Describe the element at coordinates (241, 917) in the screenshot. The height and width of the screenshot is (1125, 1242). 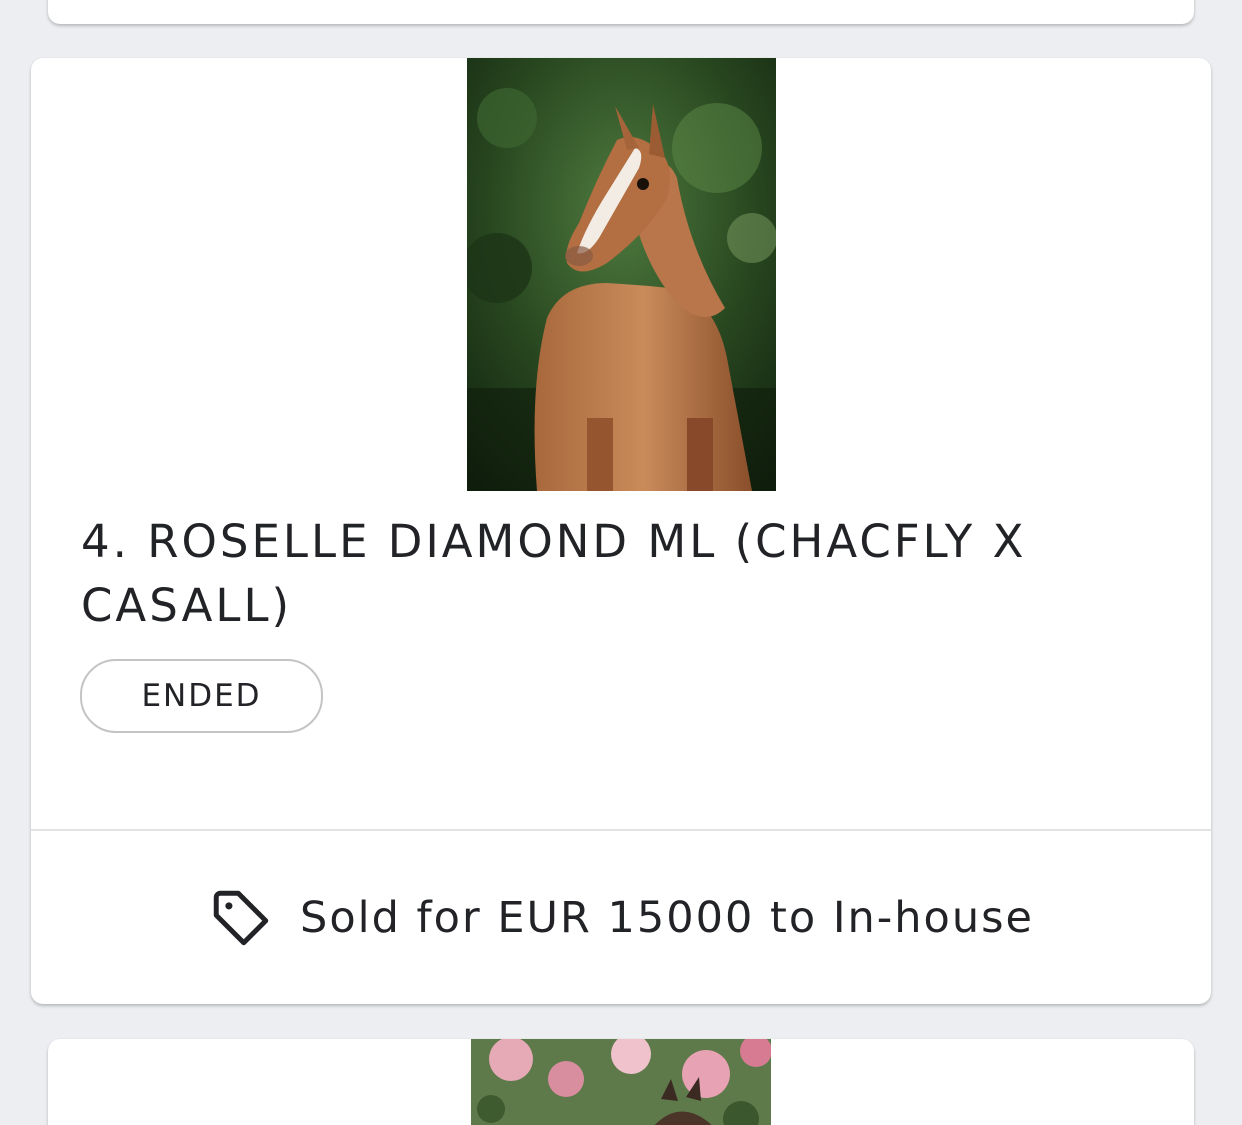
I see `tag-icon` at that location.